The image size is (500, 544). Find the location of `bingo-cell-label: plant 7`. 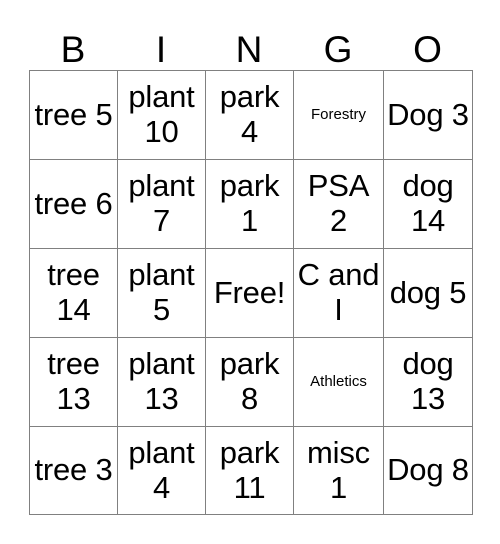

bingo-cell-label: plant 7 is located at coordinates (161, 203).